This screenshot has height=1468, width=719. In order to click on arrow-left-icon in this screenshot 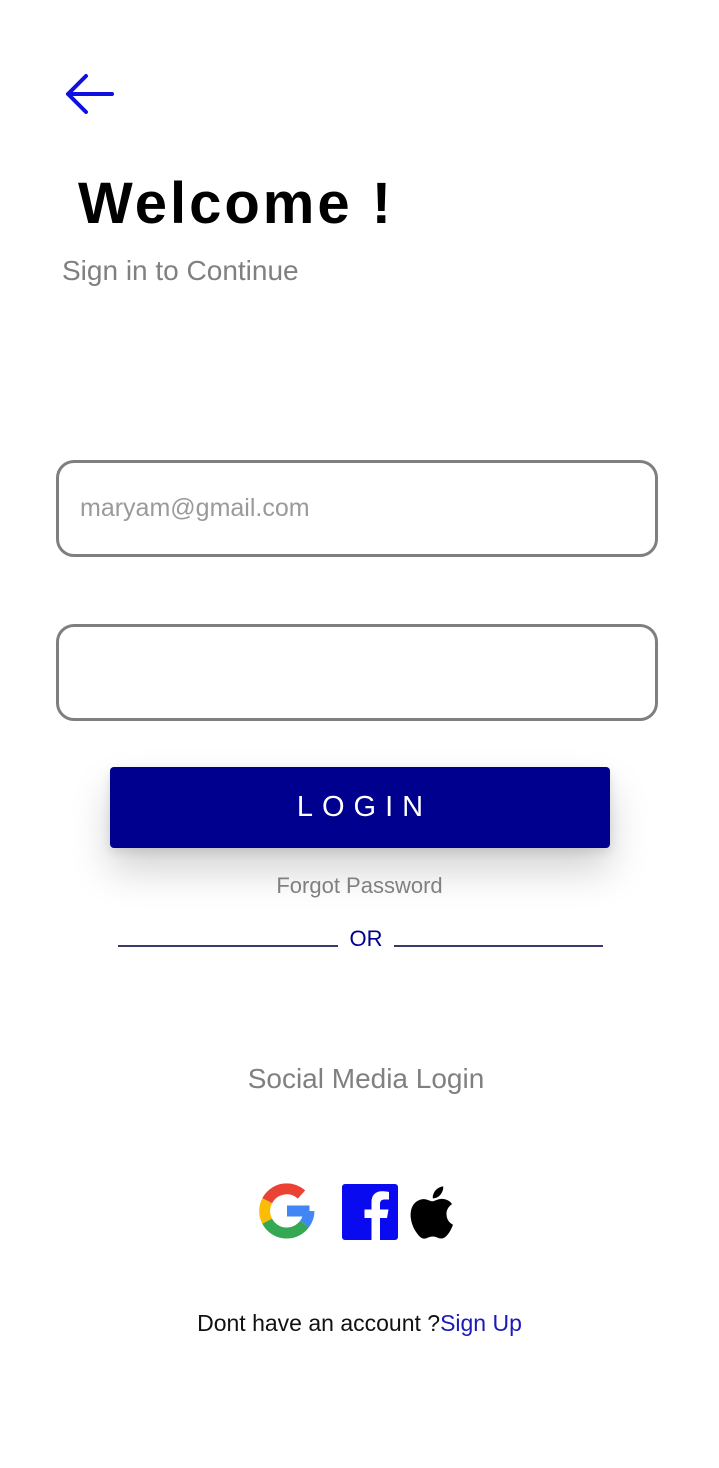, I will do `click(90, 94)`.